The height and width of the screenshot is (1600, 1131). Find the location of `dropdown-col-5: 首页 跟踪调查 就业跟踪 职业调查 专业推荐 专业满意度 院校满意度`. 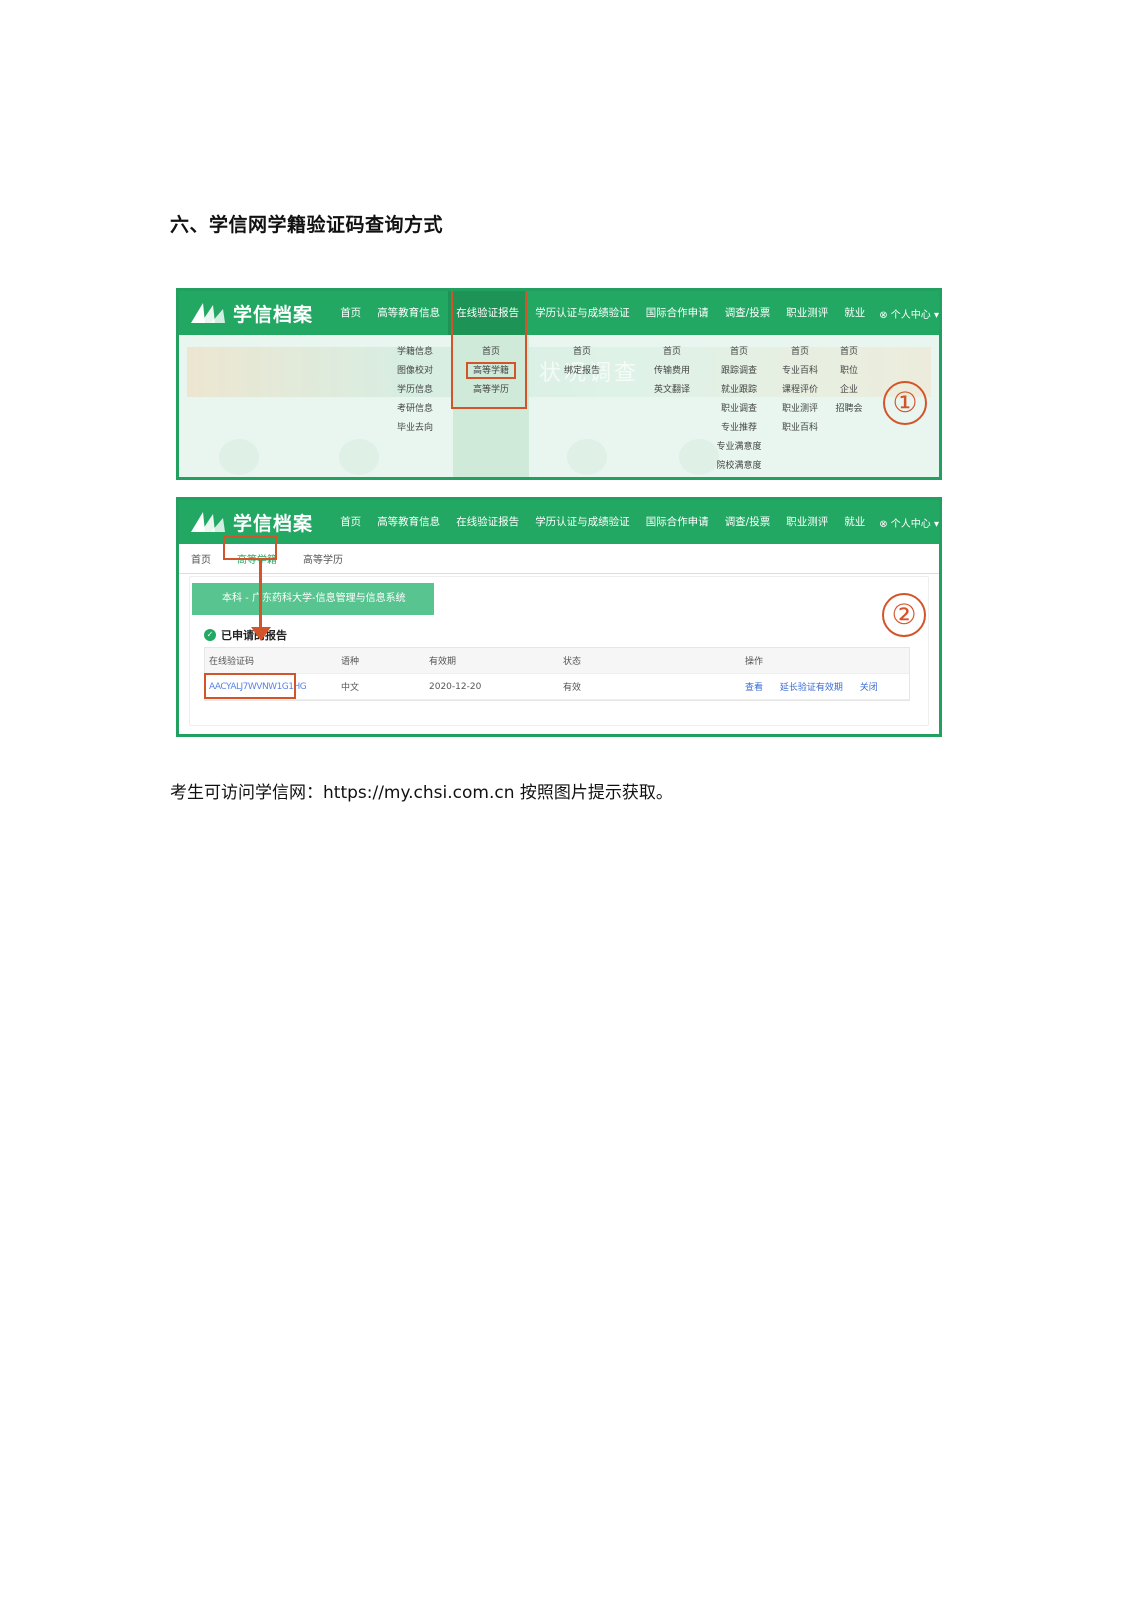

dropdown-col-5: 首页 跟踪调查 就业跟踪 职业调查 专业推荐 专业满意度 院校满意度 is located at coordinates (739, 409).